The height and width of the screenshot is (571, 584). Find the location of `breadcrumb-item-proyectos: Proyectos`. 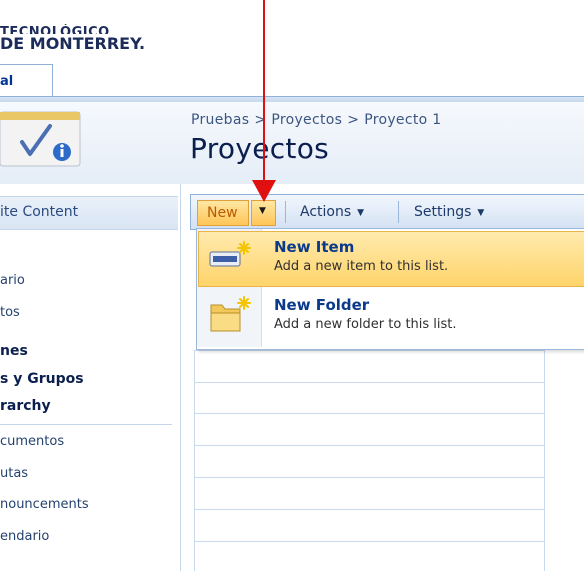

breadcrumb-item-proyectos: Proyectos is located at coordinates (306, 120).